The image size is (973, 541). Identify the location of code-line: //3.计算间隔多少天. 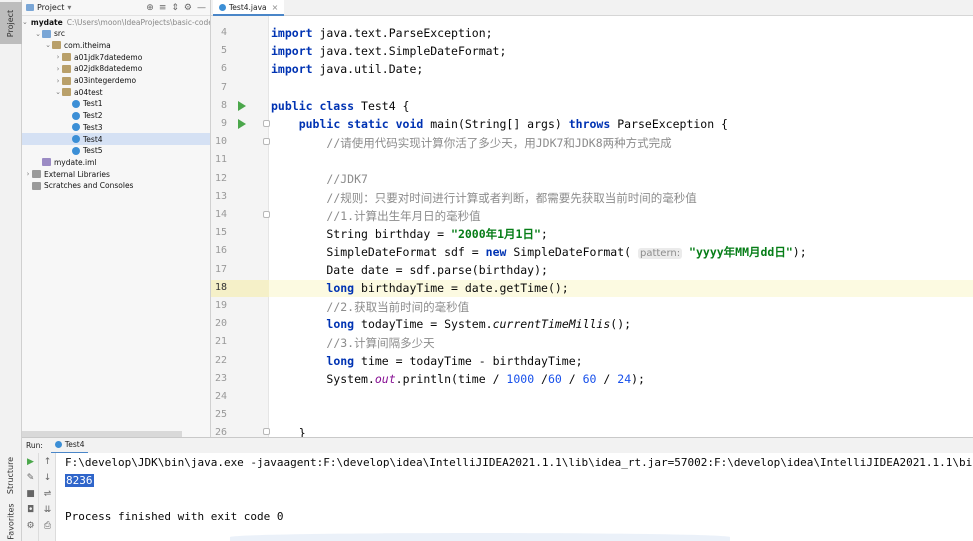
(621, 343).